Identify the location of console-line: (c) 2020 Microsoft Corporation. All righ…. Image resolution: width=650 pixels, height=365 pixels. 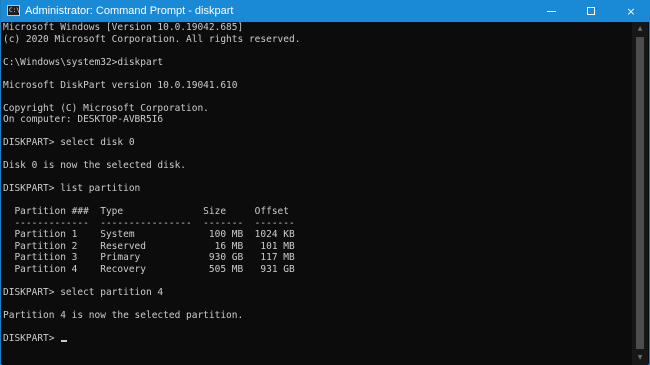
(152, 39).